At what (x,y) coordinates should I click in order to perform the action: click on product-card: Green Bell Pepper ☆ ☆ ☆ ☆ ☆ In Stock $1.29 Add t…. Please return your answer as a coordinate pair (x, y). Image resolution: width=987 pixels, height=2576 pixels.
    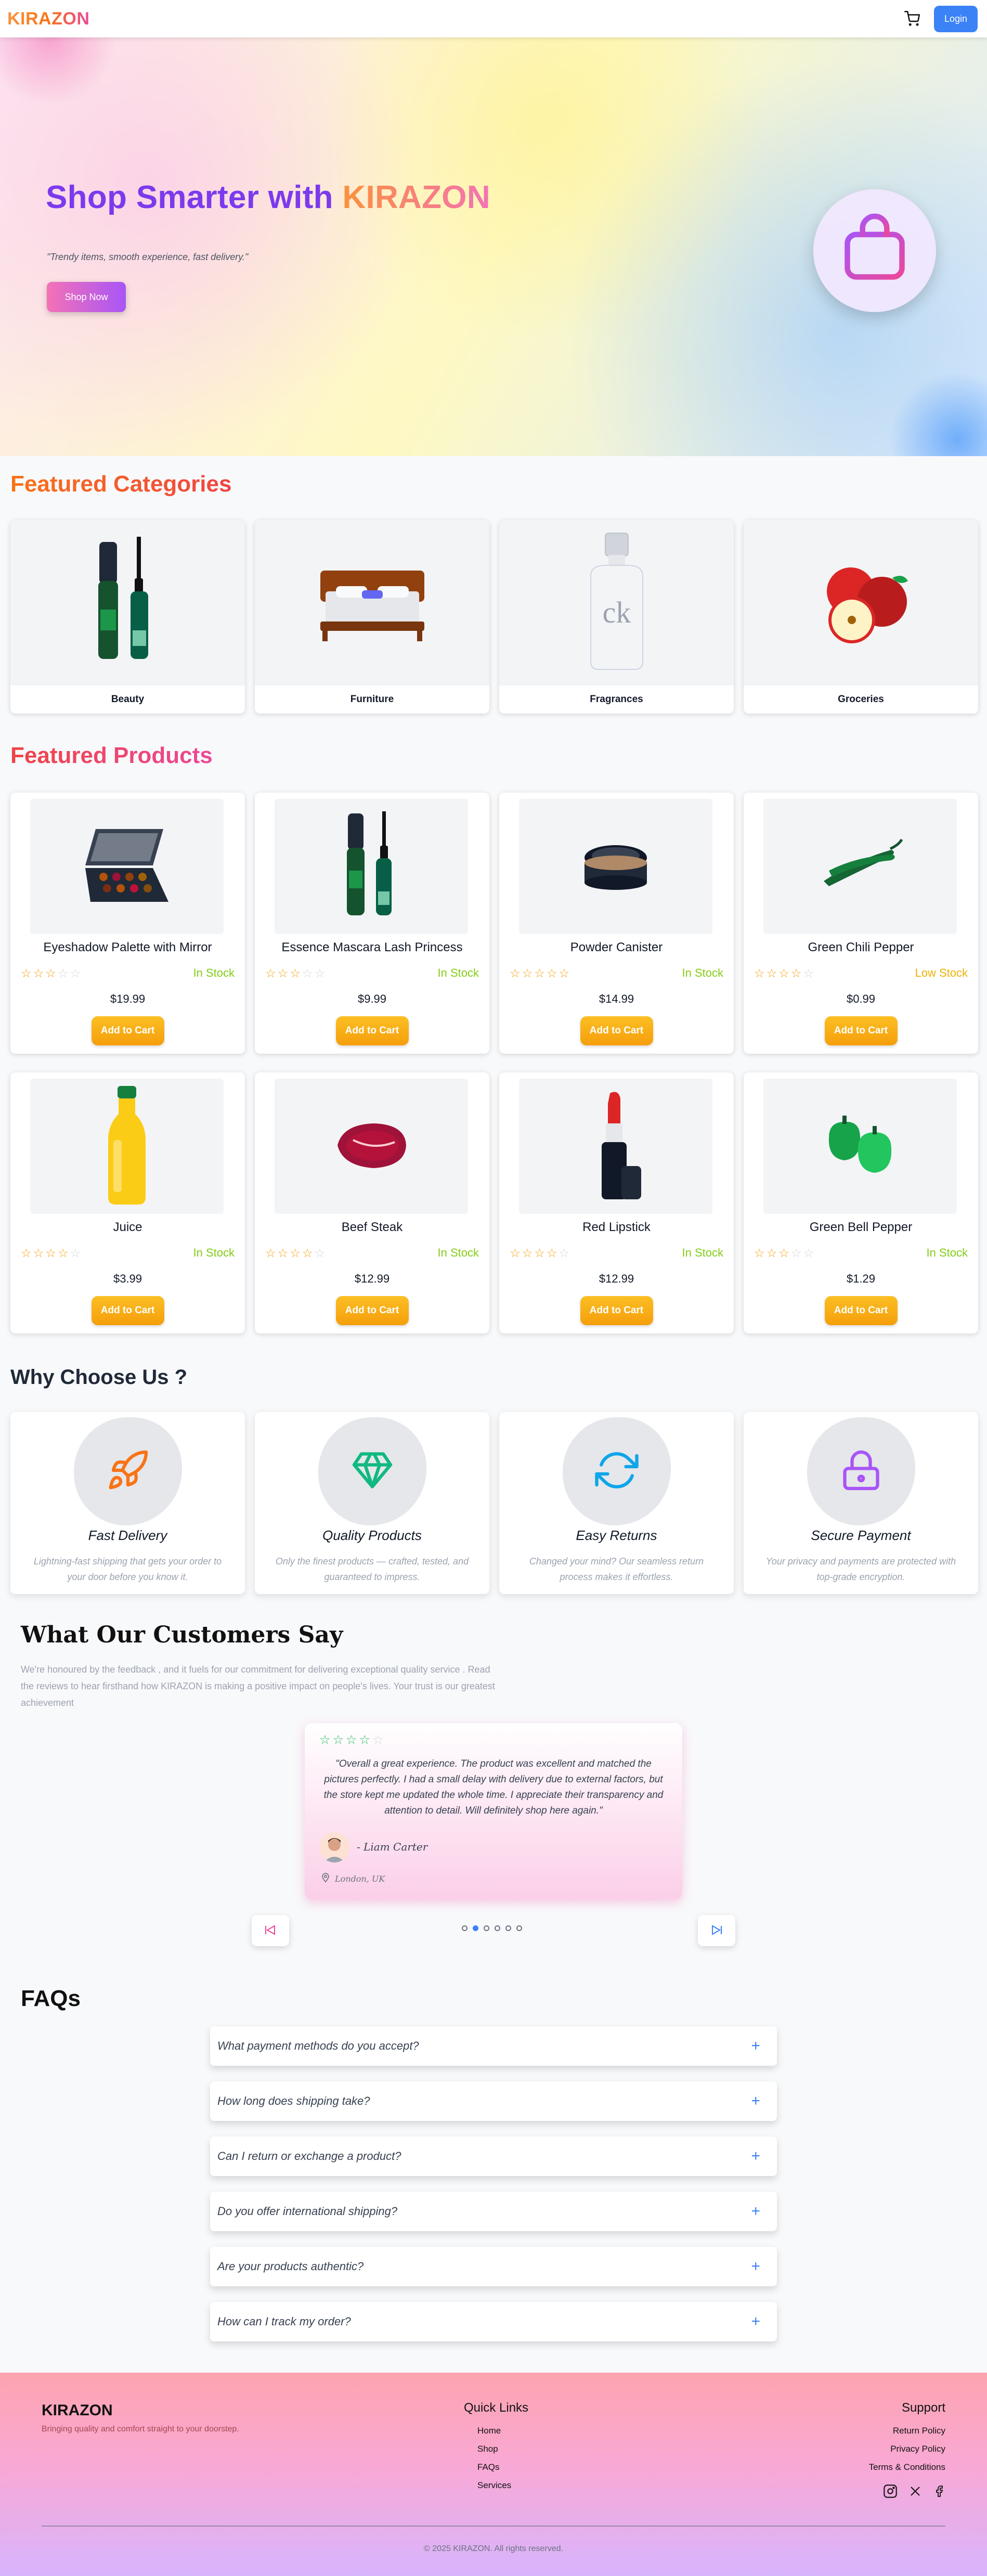
    Looking at the image, I should click on (861, 1203).